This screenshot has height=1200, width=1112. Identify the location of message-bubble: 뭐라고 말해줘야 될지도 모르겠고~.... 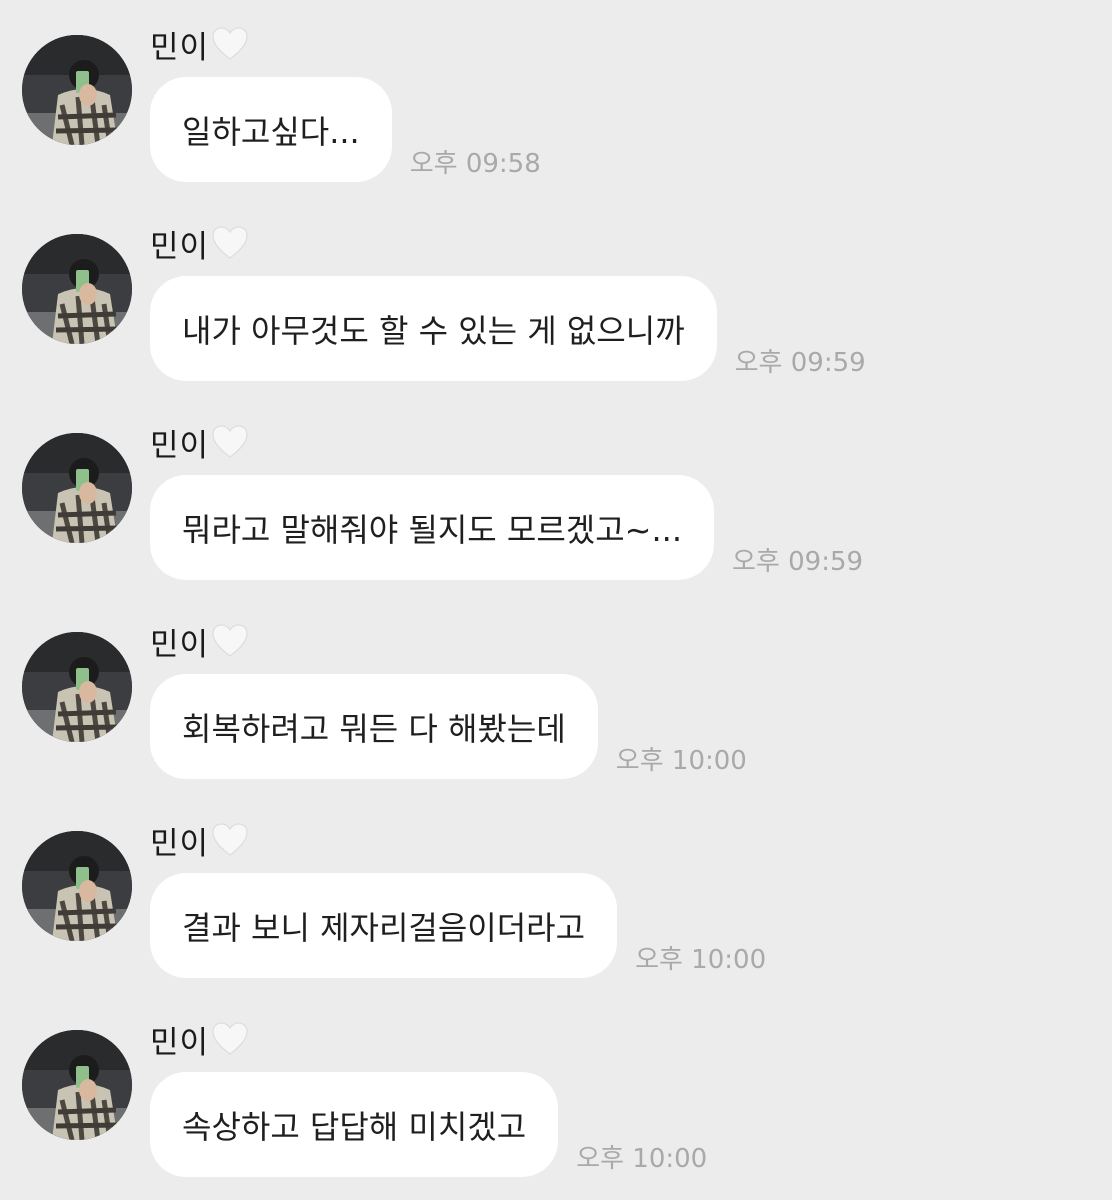
(432, 527).